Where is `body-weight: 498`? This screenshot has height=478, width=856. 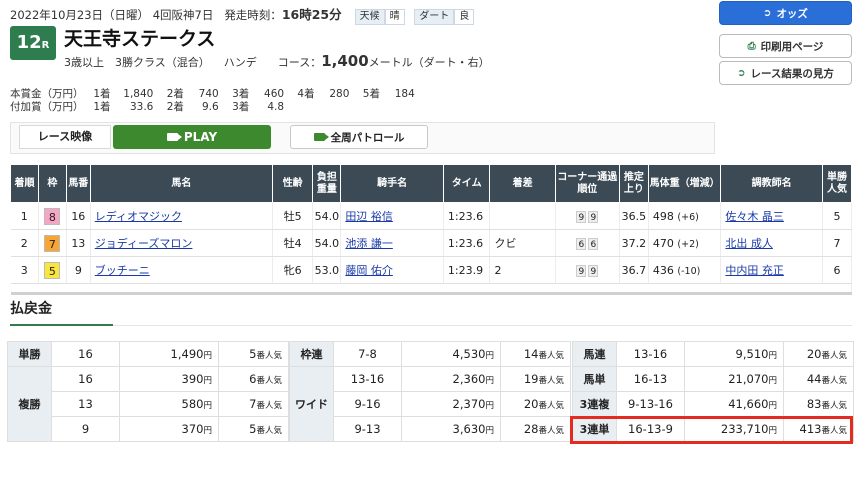
body-weight: 498 is located at coordinates (663, 216).